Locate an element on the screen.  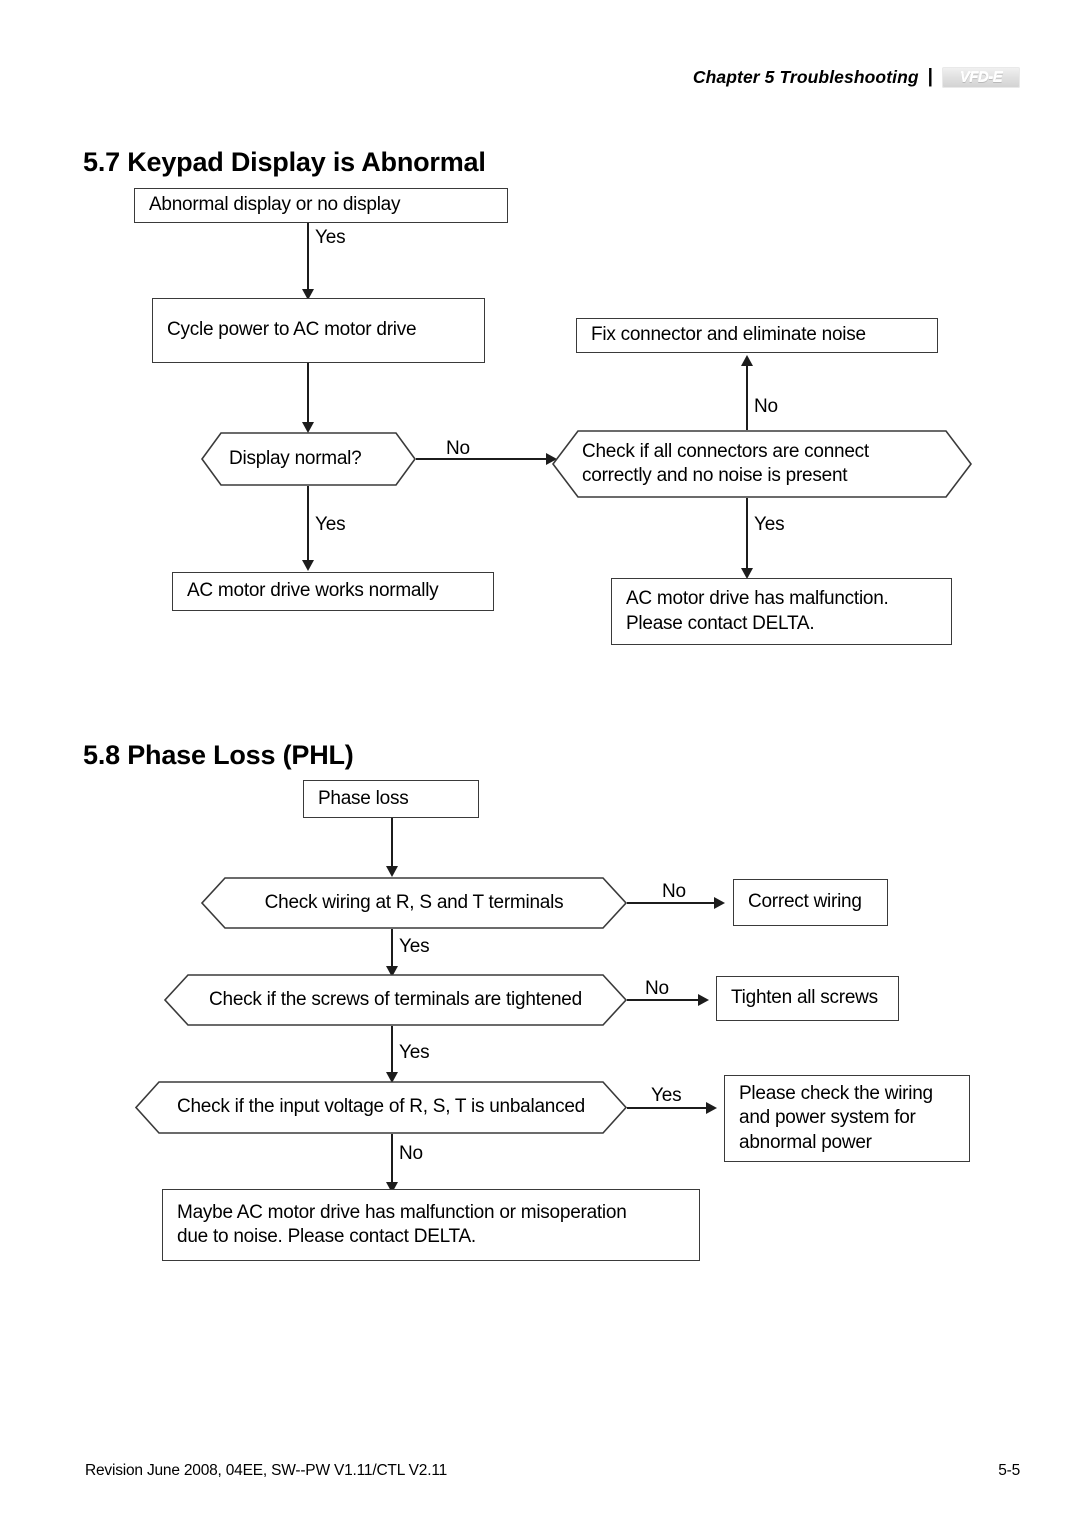
edge-display-to-connectors is located at coordinates (484, 459).